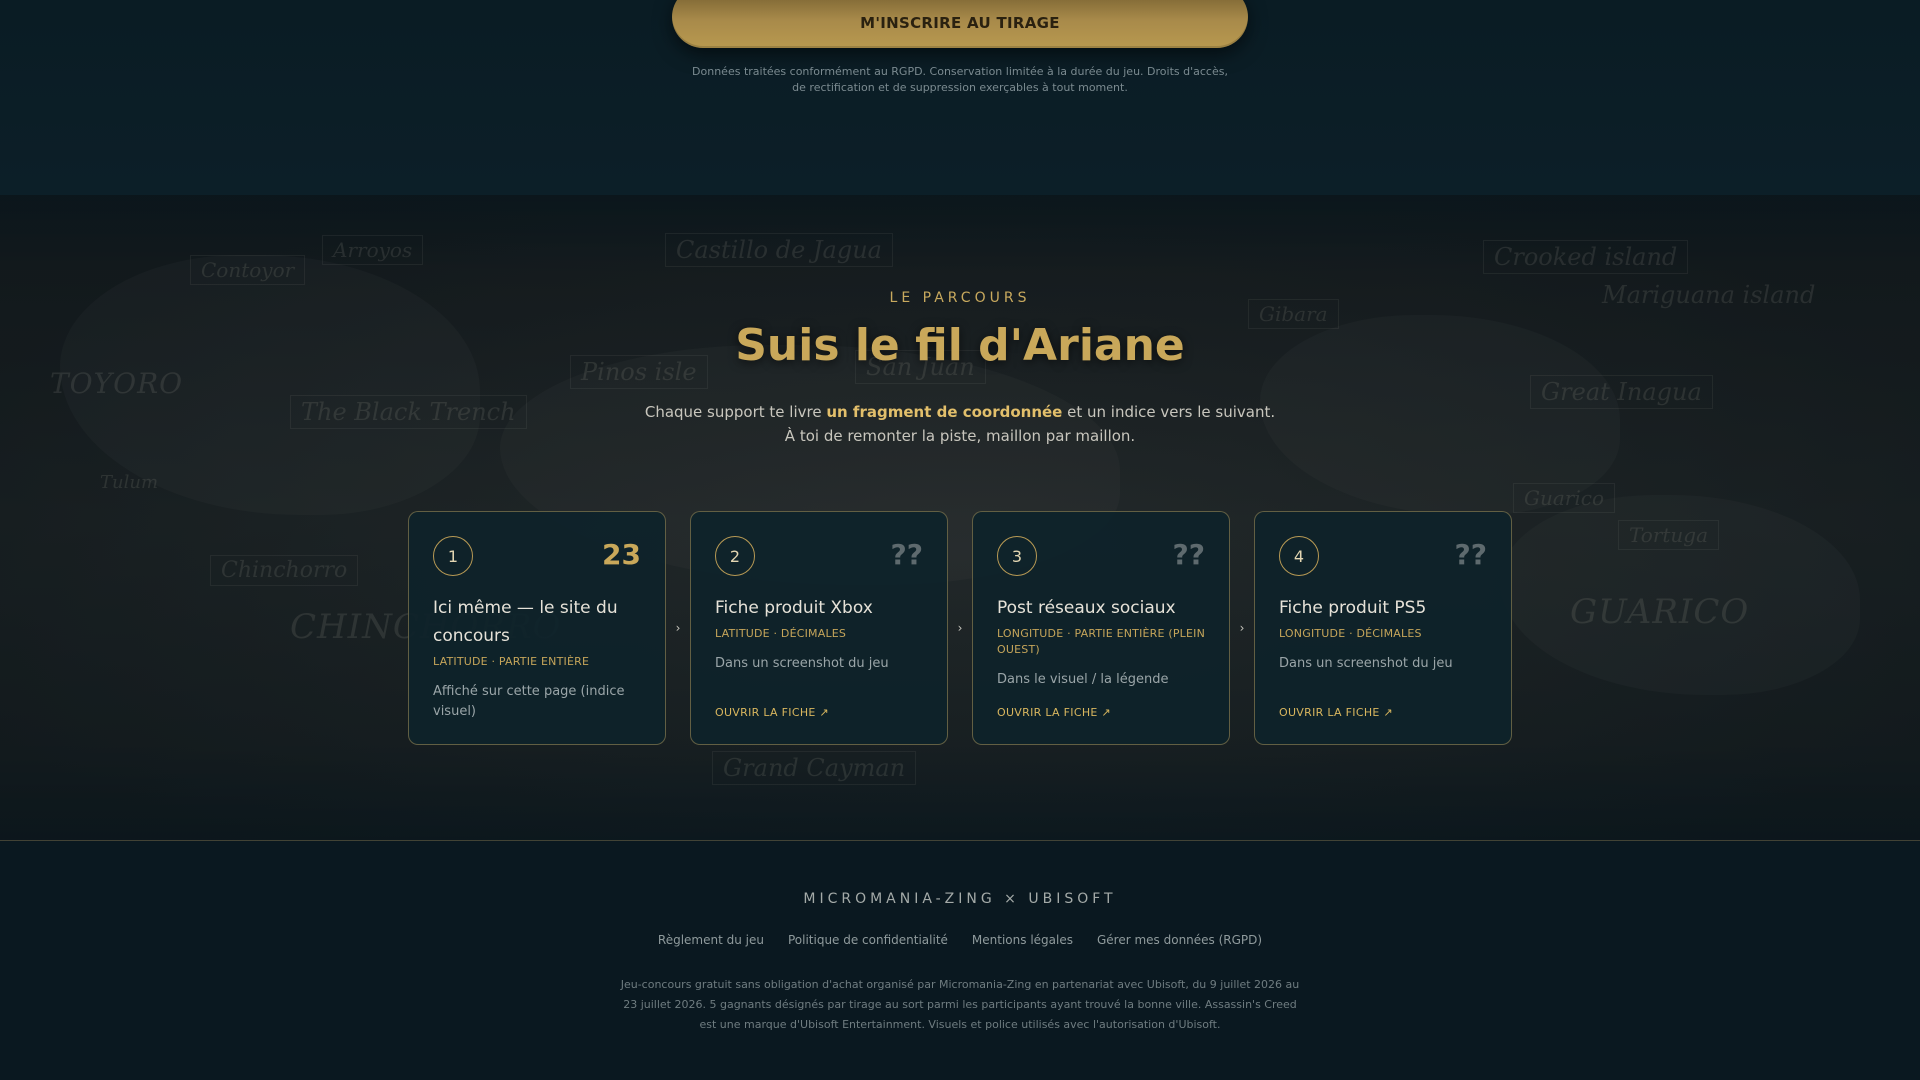  I want to click on step-tag: LATITUDE · PARTIE ENTIÈRE, so click(511, 661).